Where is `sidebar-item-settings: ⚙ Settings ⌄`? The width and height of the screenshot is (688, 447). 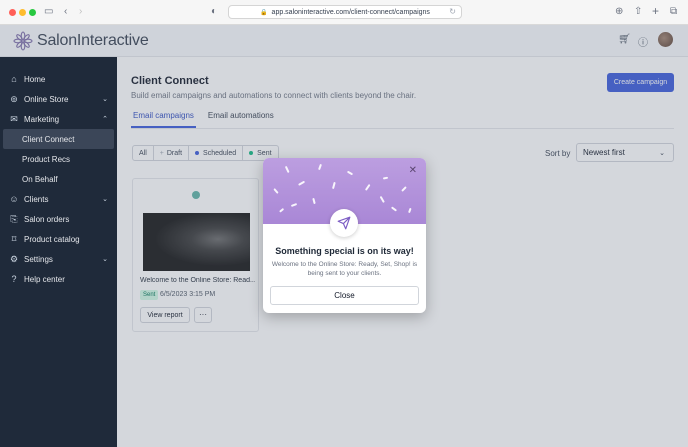
sidebar-item-settings: ⚙ Settings ⌄ is located at coordinates (58, 259).